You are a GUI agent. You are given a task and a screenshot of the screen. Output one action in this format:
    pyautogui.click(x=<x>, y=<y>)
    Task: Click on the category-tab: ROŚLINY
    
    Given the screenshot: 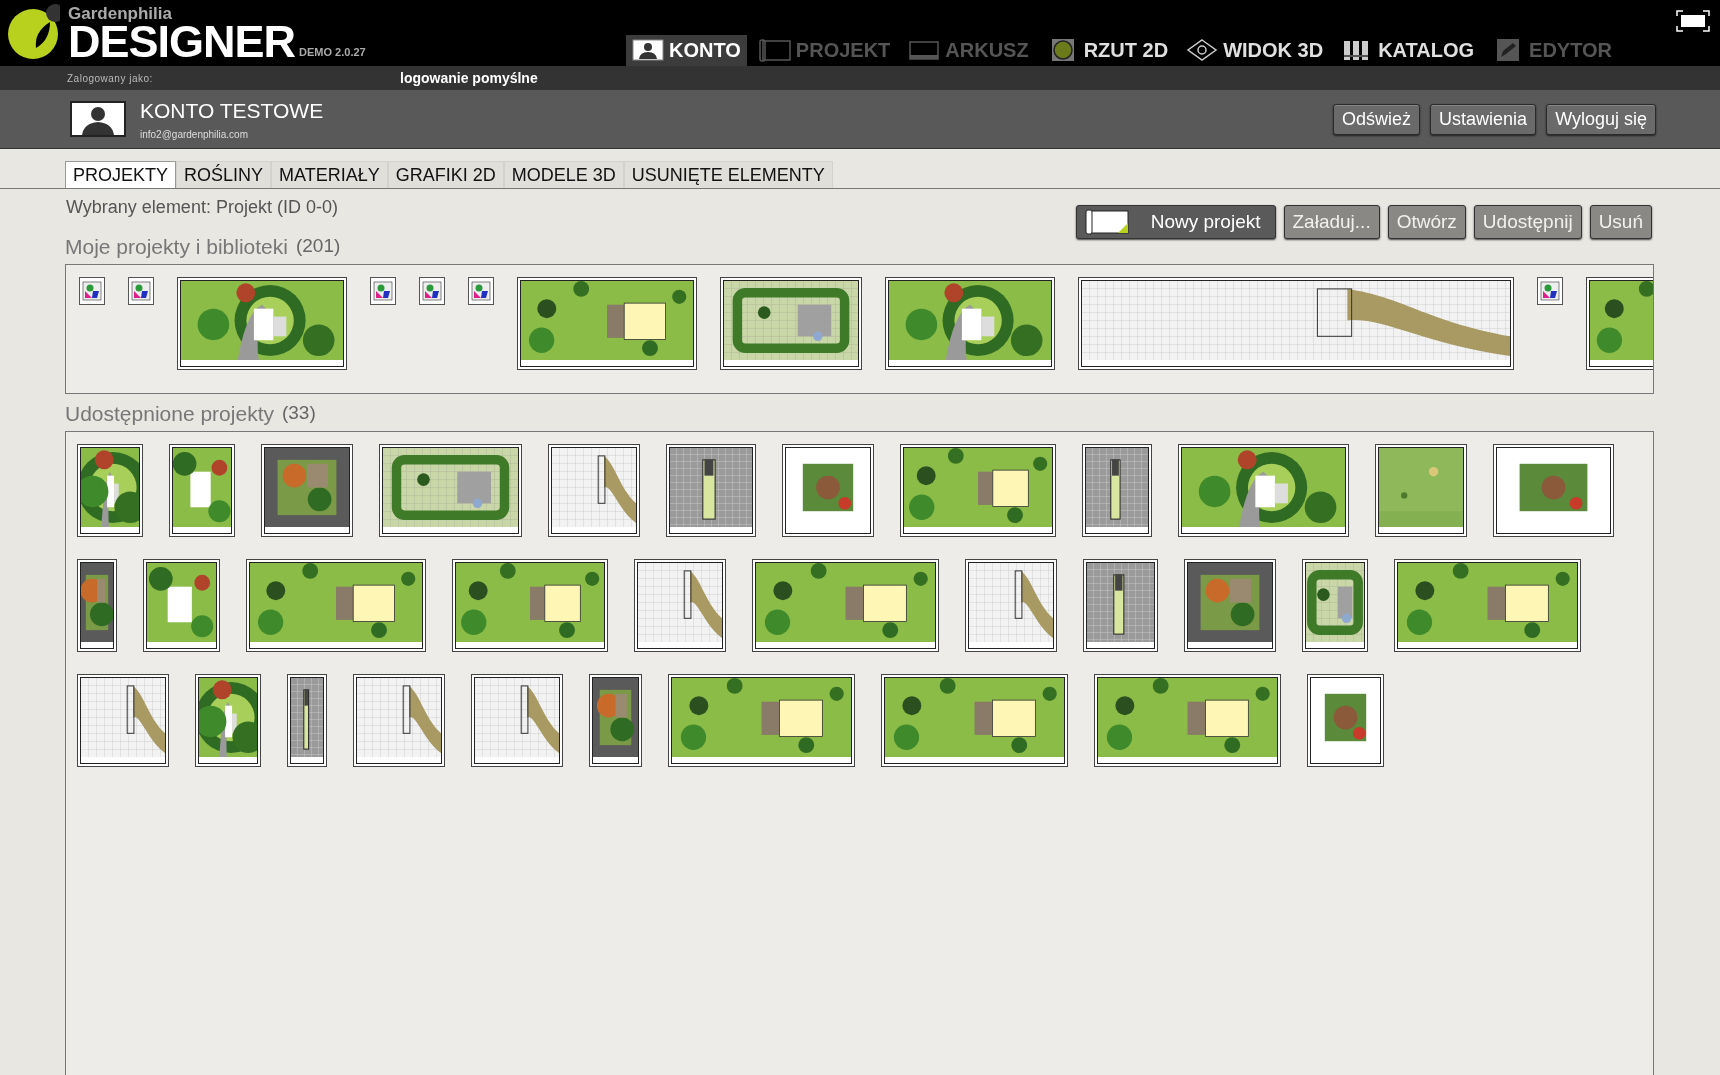 What is the action you would take?
    pyautogui.click(x=224, y=174)
    